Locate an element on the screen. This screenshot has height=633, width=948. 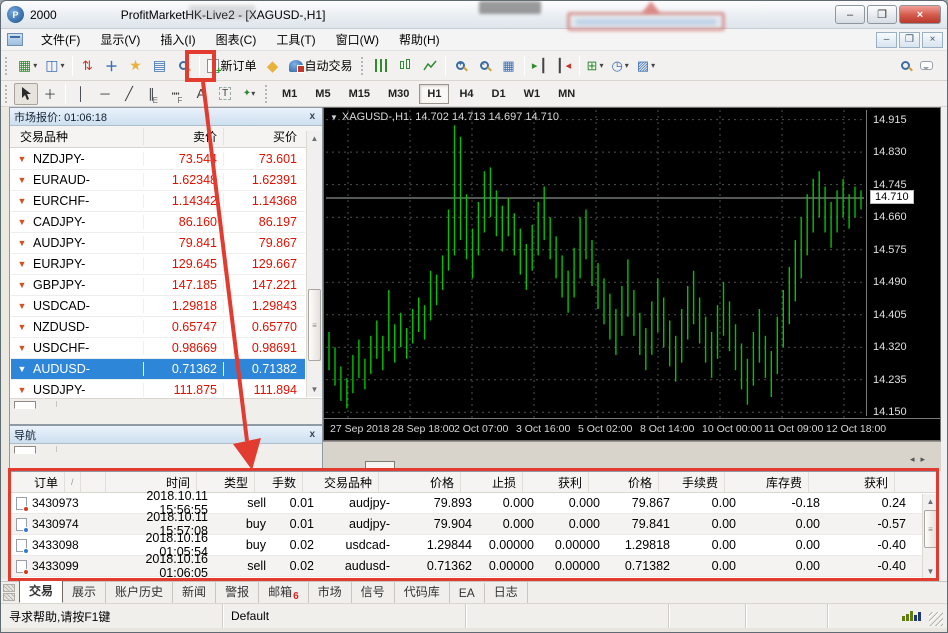
timeframe-button: M30 is located at coordinates (398, 94).